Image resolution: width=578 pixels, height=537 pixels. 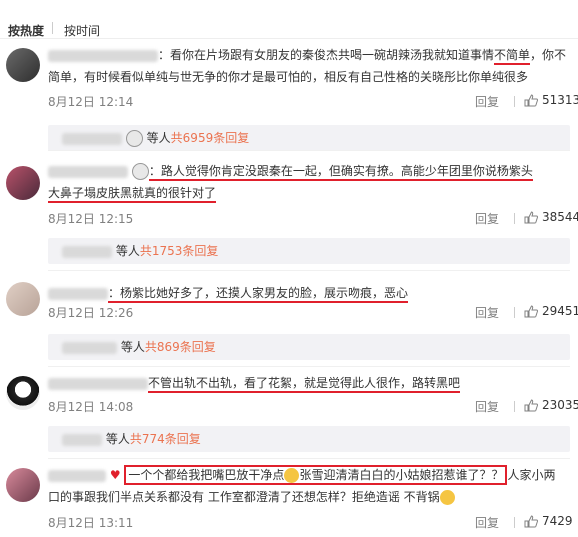 I want to click on more-replies-link: 共1753条回复, so click(x=179, y=251).